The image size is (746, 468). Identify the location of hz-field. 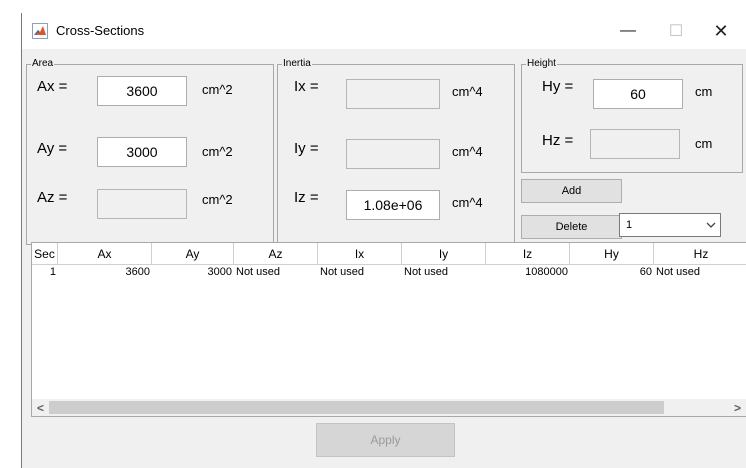
(635, 144).